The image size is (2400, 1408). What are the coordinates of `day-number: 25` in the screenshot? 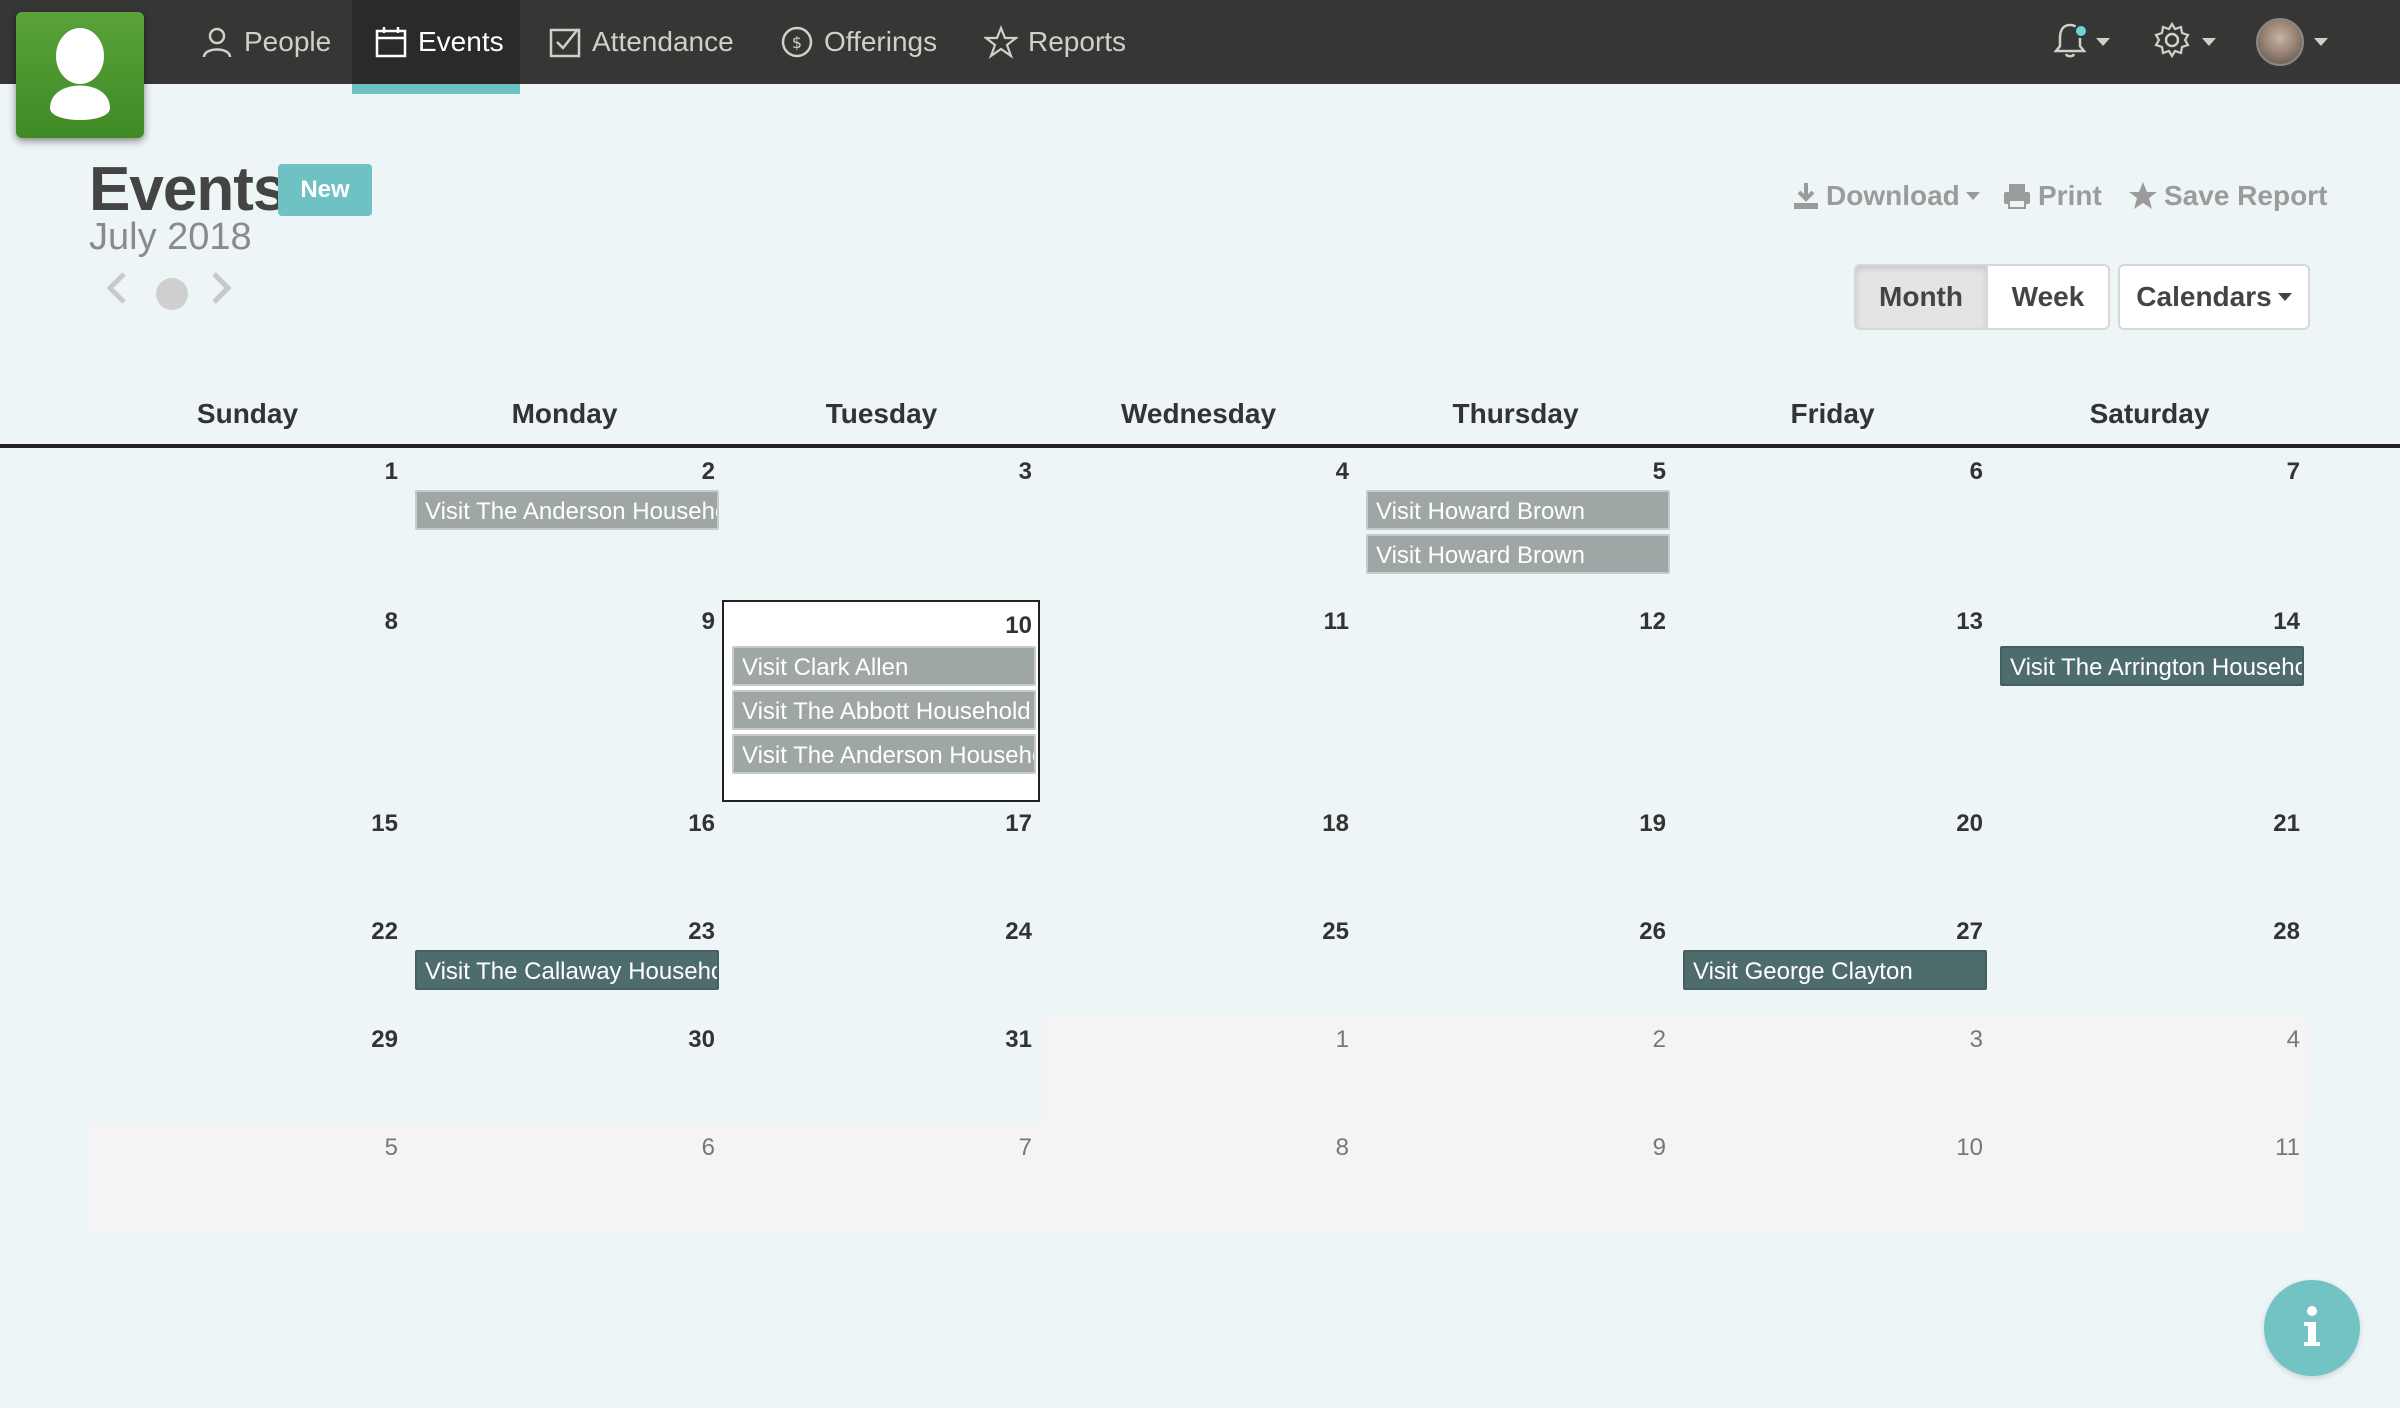 It's located at (1319, 932).